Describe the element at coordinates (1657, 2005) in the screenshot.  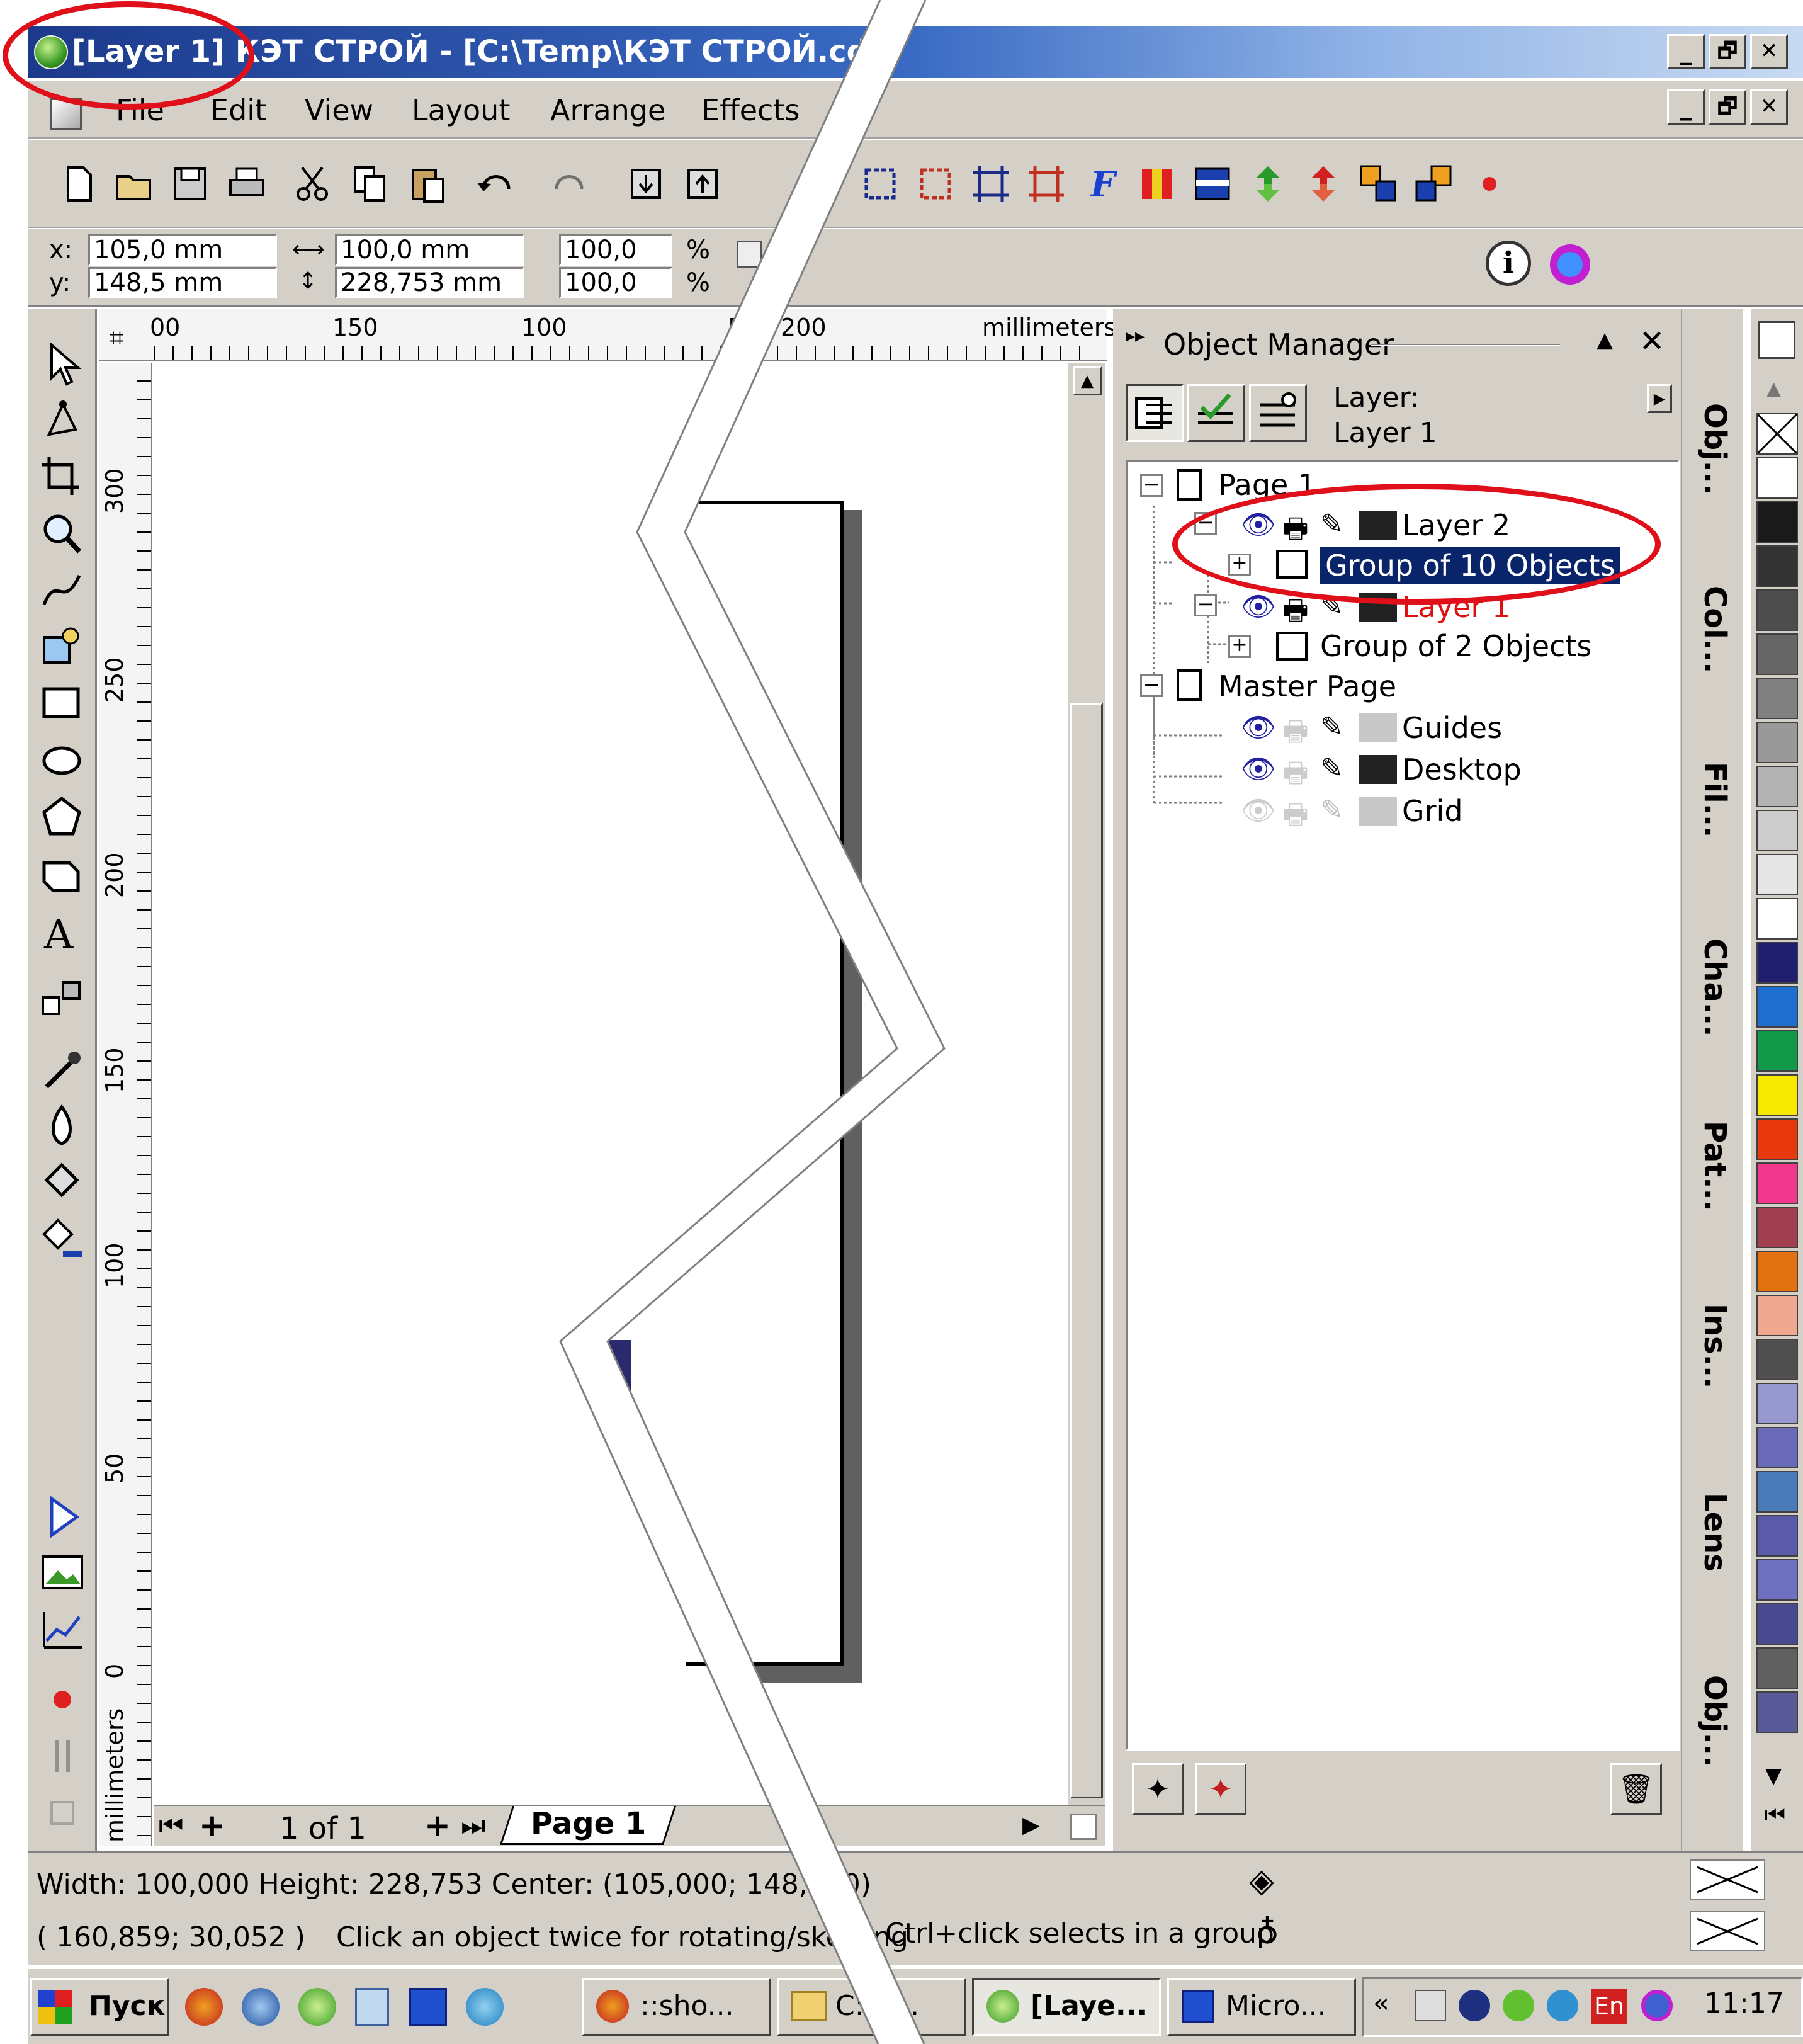
I see `tray-color-icon` at that location.